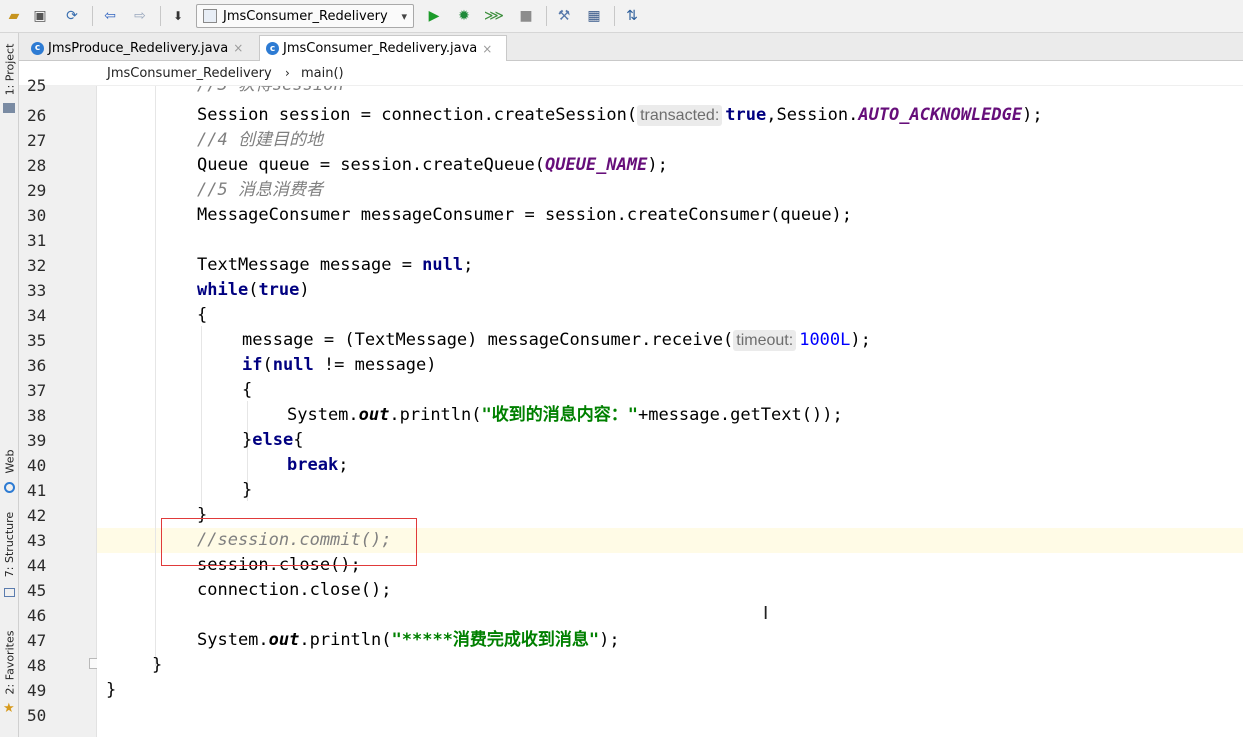 The image size is (1243, 737). I want to click on code-line: while(true), so click(253, 290).